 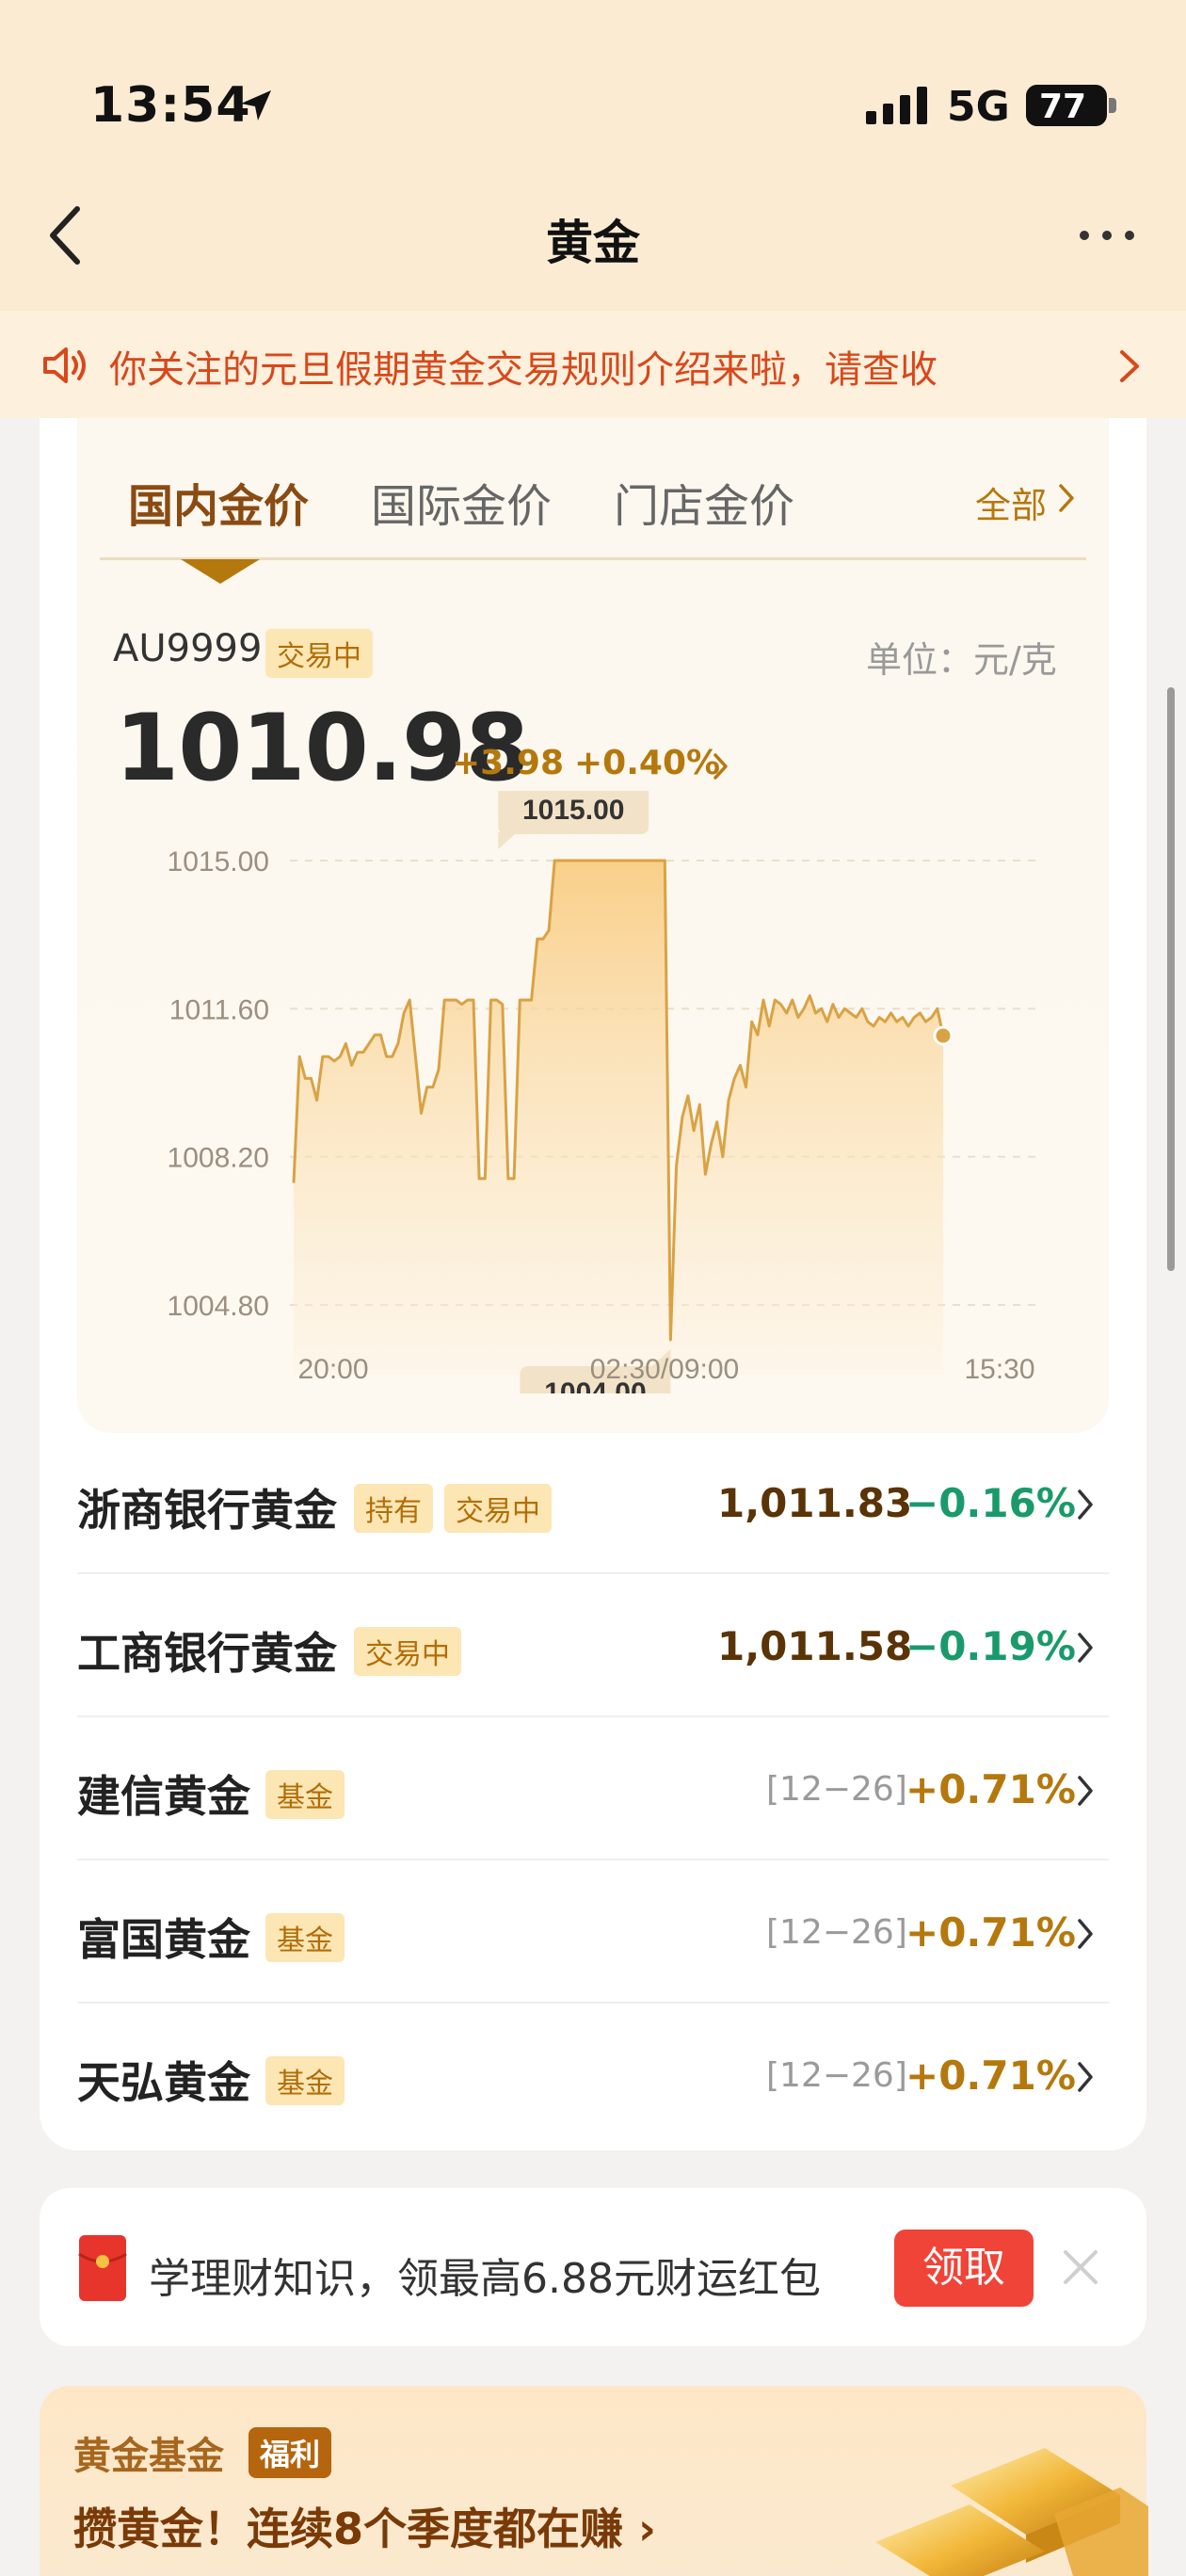 What do you see at coordinates (461, 502) in the screenshot?
I see `tab-international: 国际金价` at bounding box center [461, 502].